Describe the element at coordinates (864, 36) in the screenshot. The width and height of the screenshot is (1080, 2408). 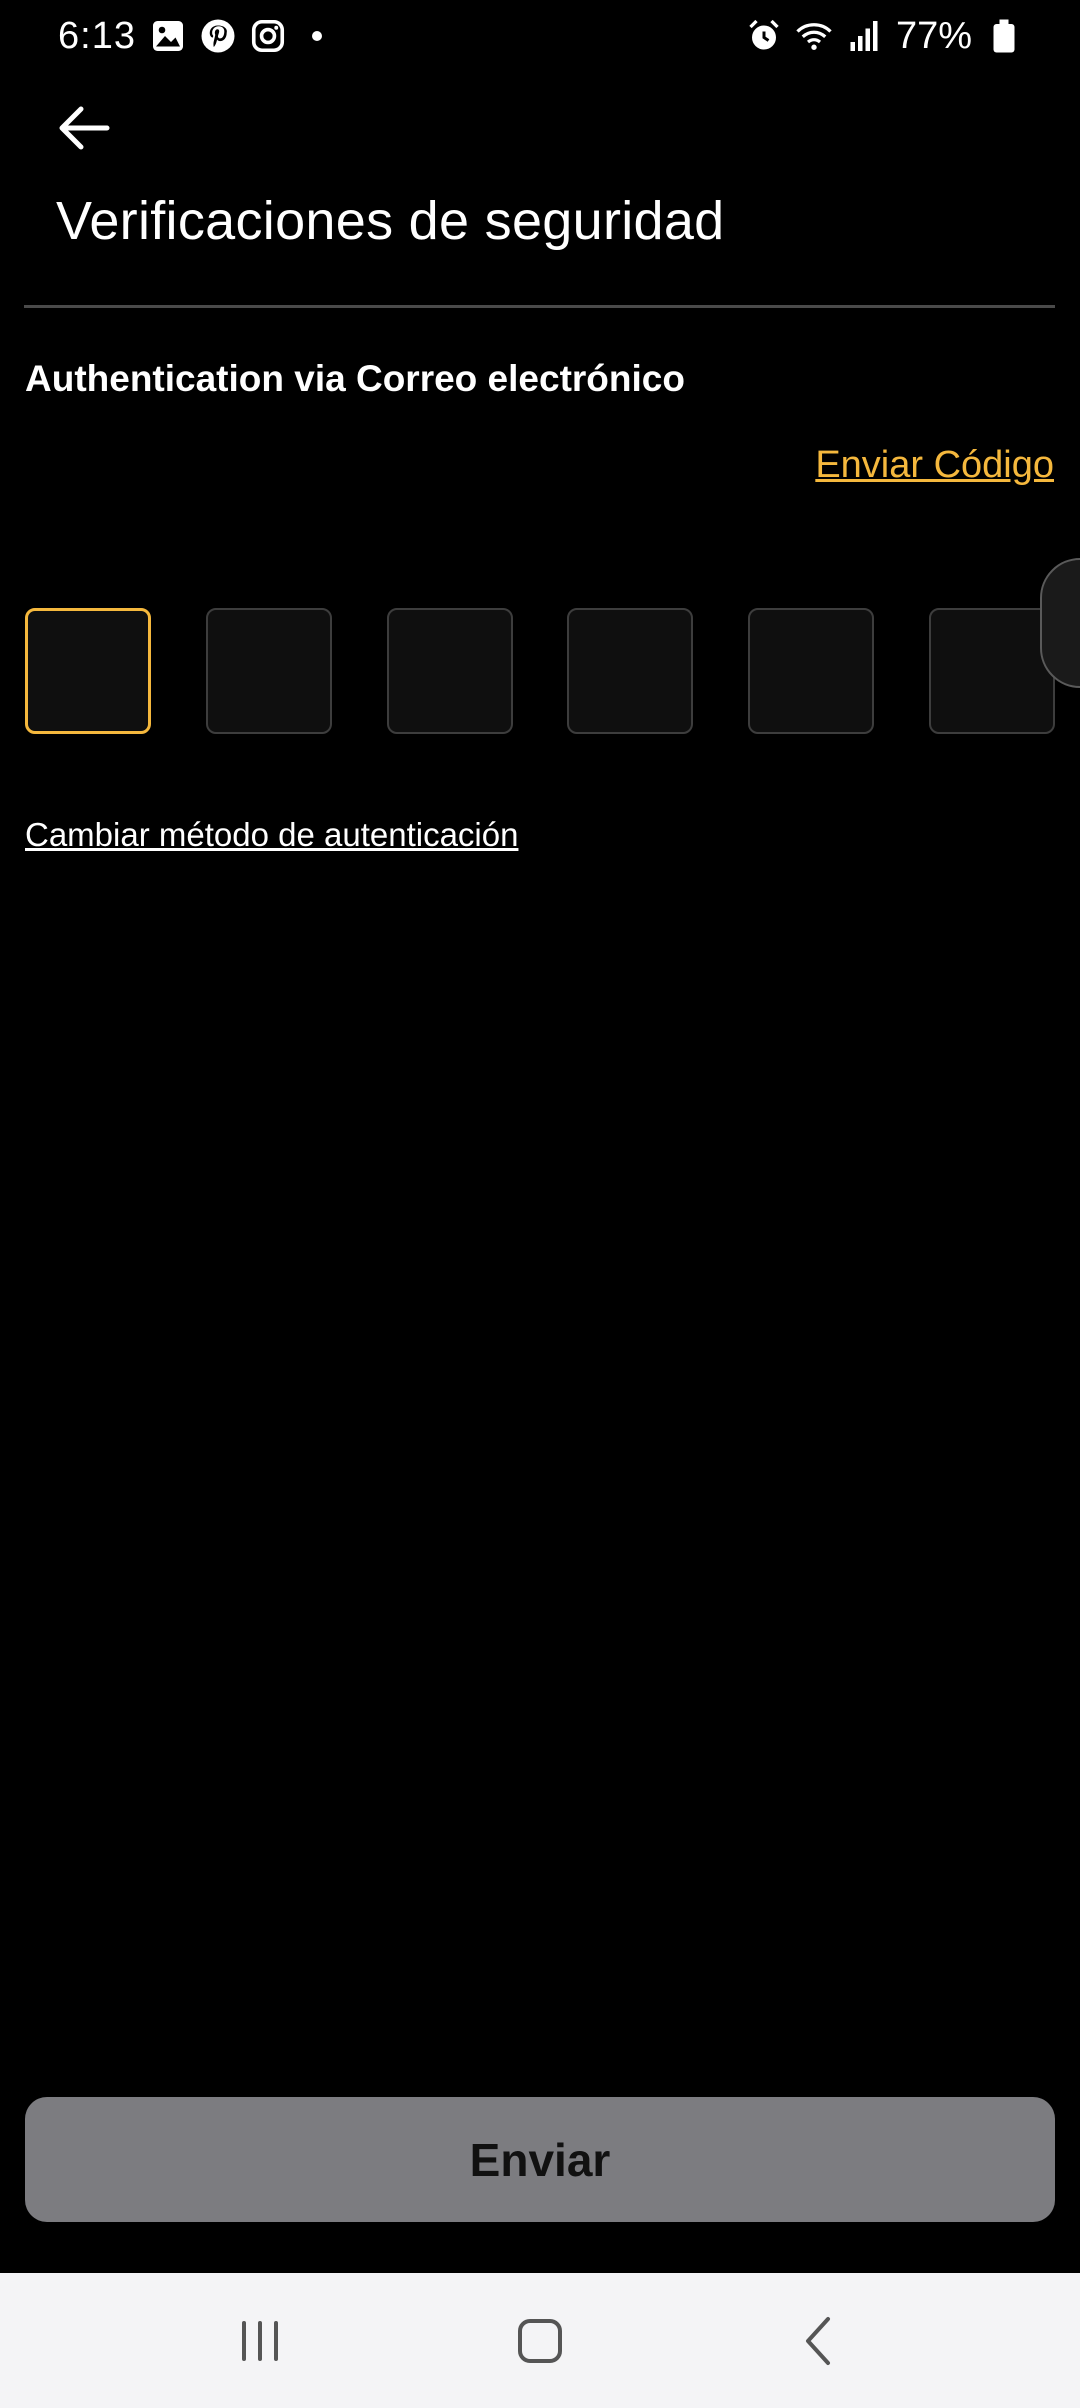
I see `signal-icon` at that location.